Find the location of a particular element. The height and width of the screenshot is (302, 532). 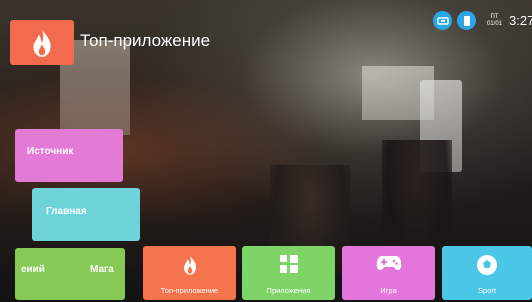

app-store-tile: ений Мага is located at coordinates (70, 274).